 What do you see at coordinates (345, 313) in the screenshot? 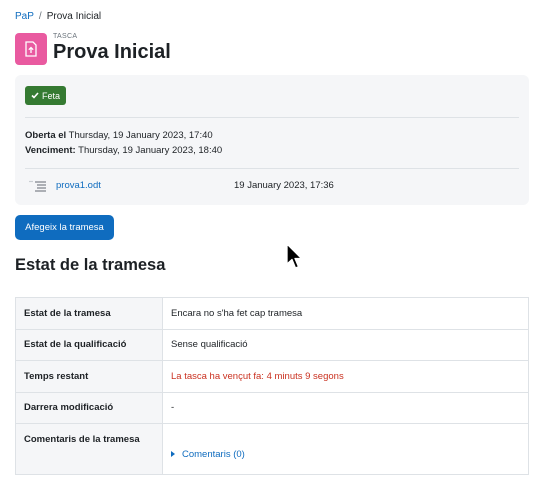
I see `row-value: Encara no s'ha fet cap tramesa` at bounding box center [345, 313].